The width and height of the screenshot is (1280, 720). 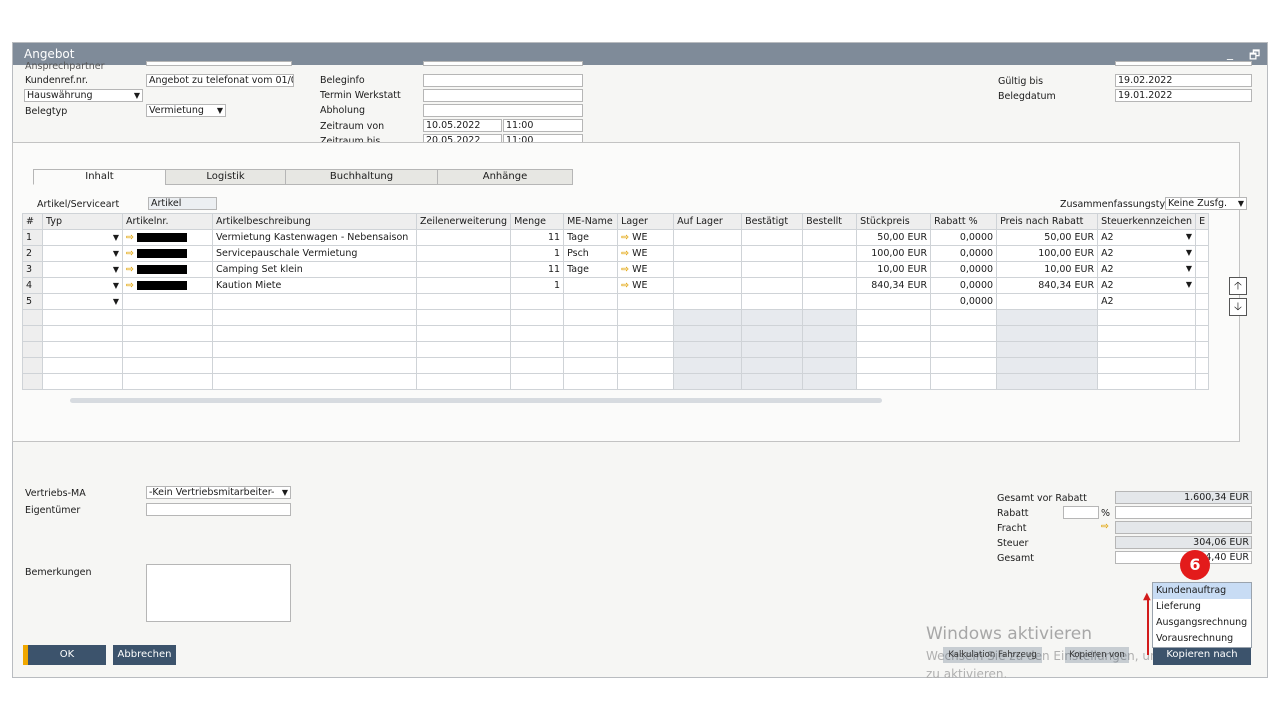 What do you see at coordinates (220, 80) in the screenshot?
I see `kundenref-field: Angebot zu telefonat vom 01/01/` at bounding box center [220, 80].